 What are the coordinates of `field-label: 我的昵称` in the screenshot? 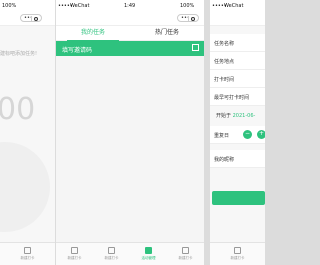 It's located at (224, 160).